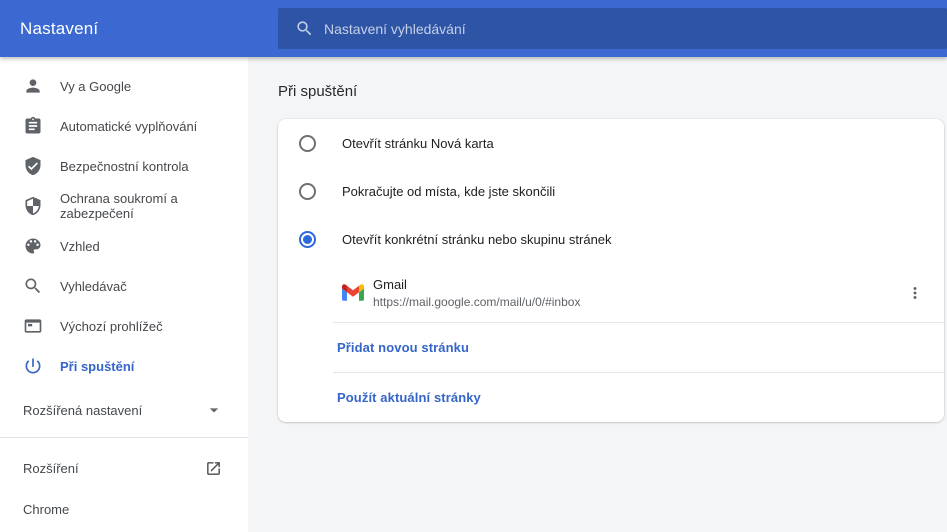 This screenshot has width=947, height=532. Describe the element at coordinates (33, 326) in the screenshot. I see `browser-window-icon` at that location.